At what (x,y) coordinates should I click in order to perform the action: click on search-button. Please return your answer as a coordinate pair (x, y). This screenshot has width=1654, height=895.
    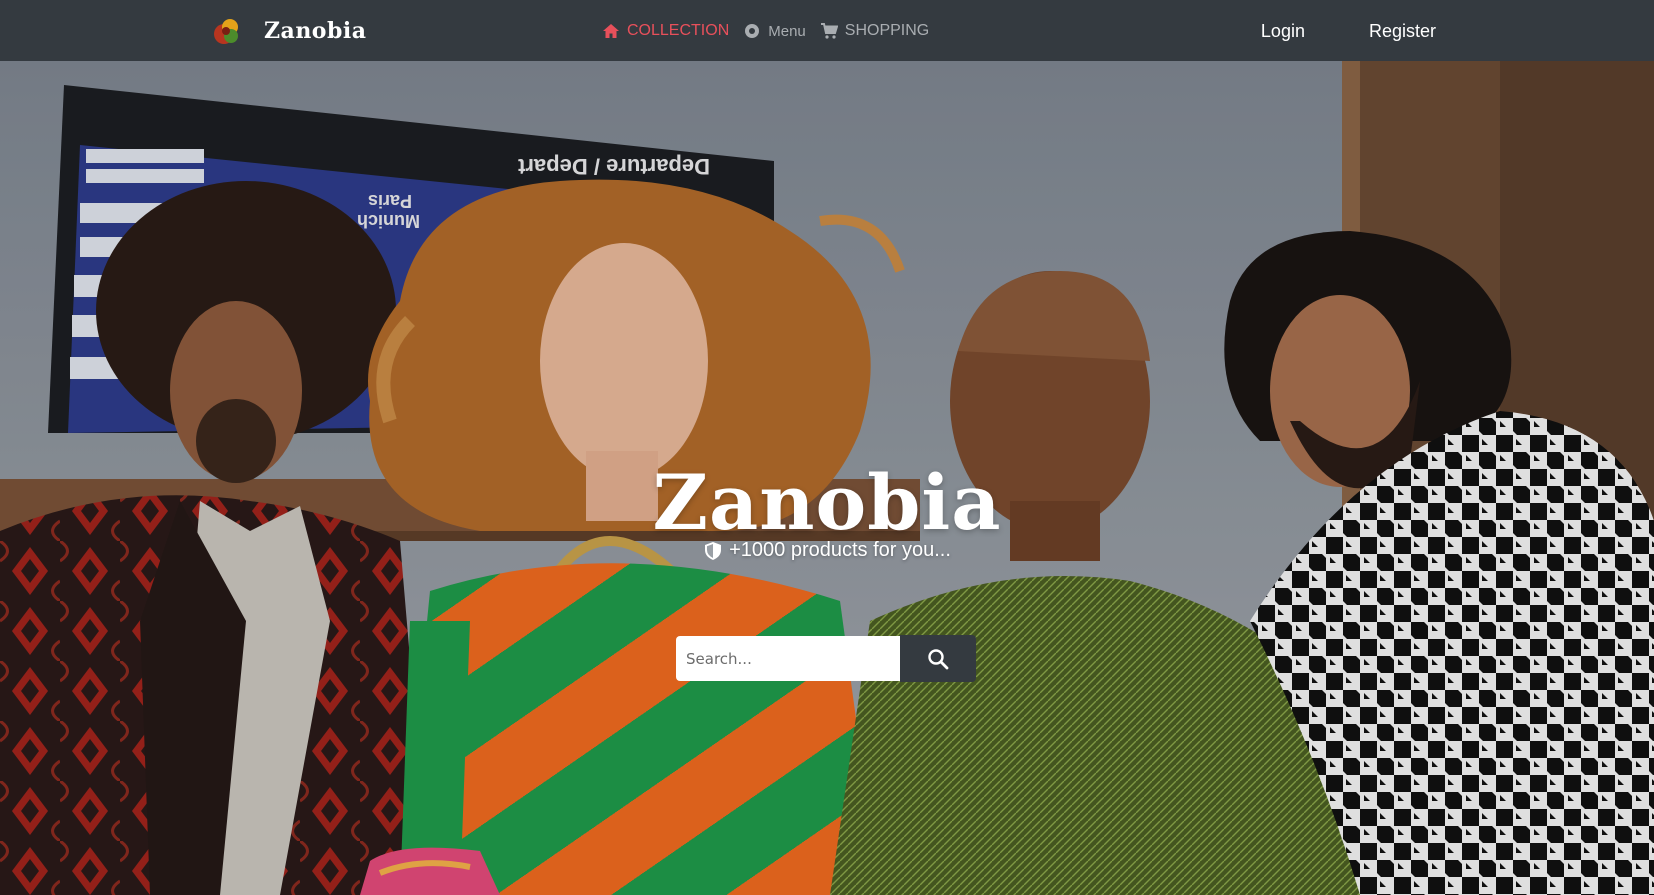
    Looking at the image, I should click on (938, 658).